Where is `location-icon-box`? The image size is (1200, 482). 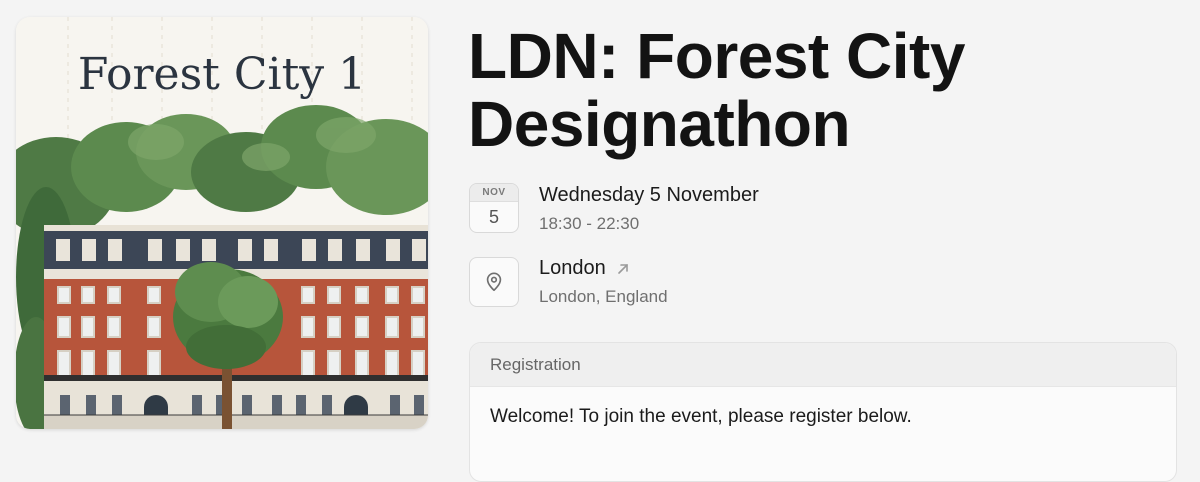
location-icon-box is located at coordinates (494, 282).